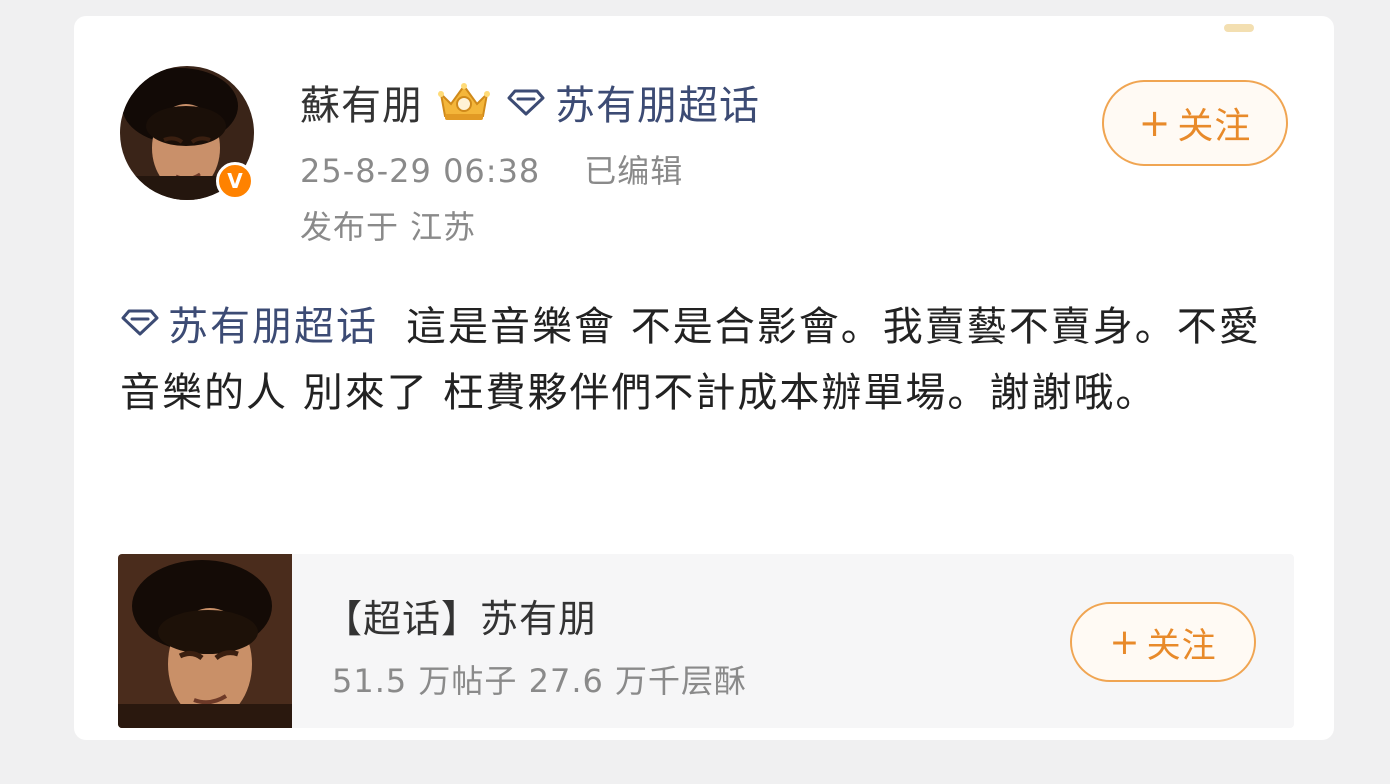 This screenshot has width=1390, height=784. I want to click on follow-button: + 关注, so click(1195, 123).